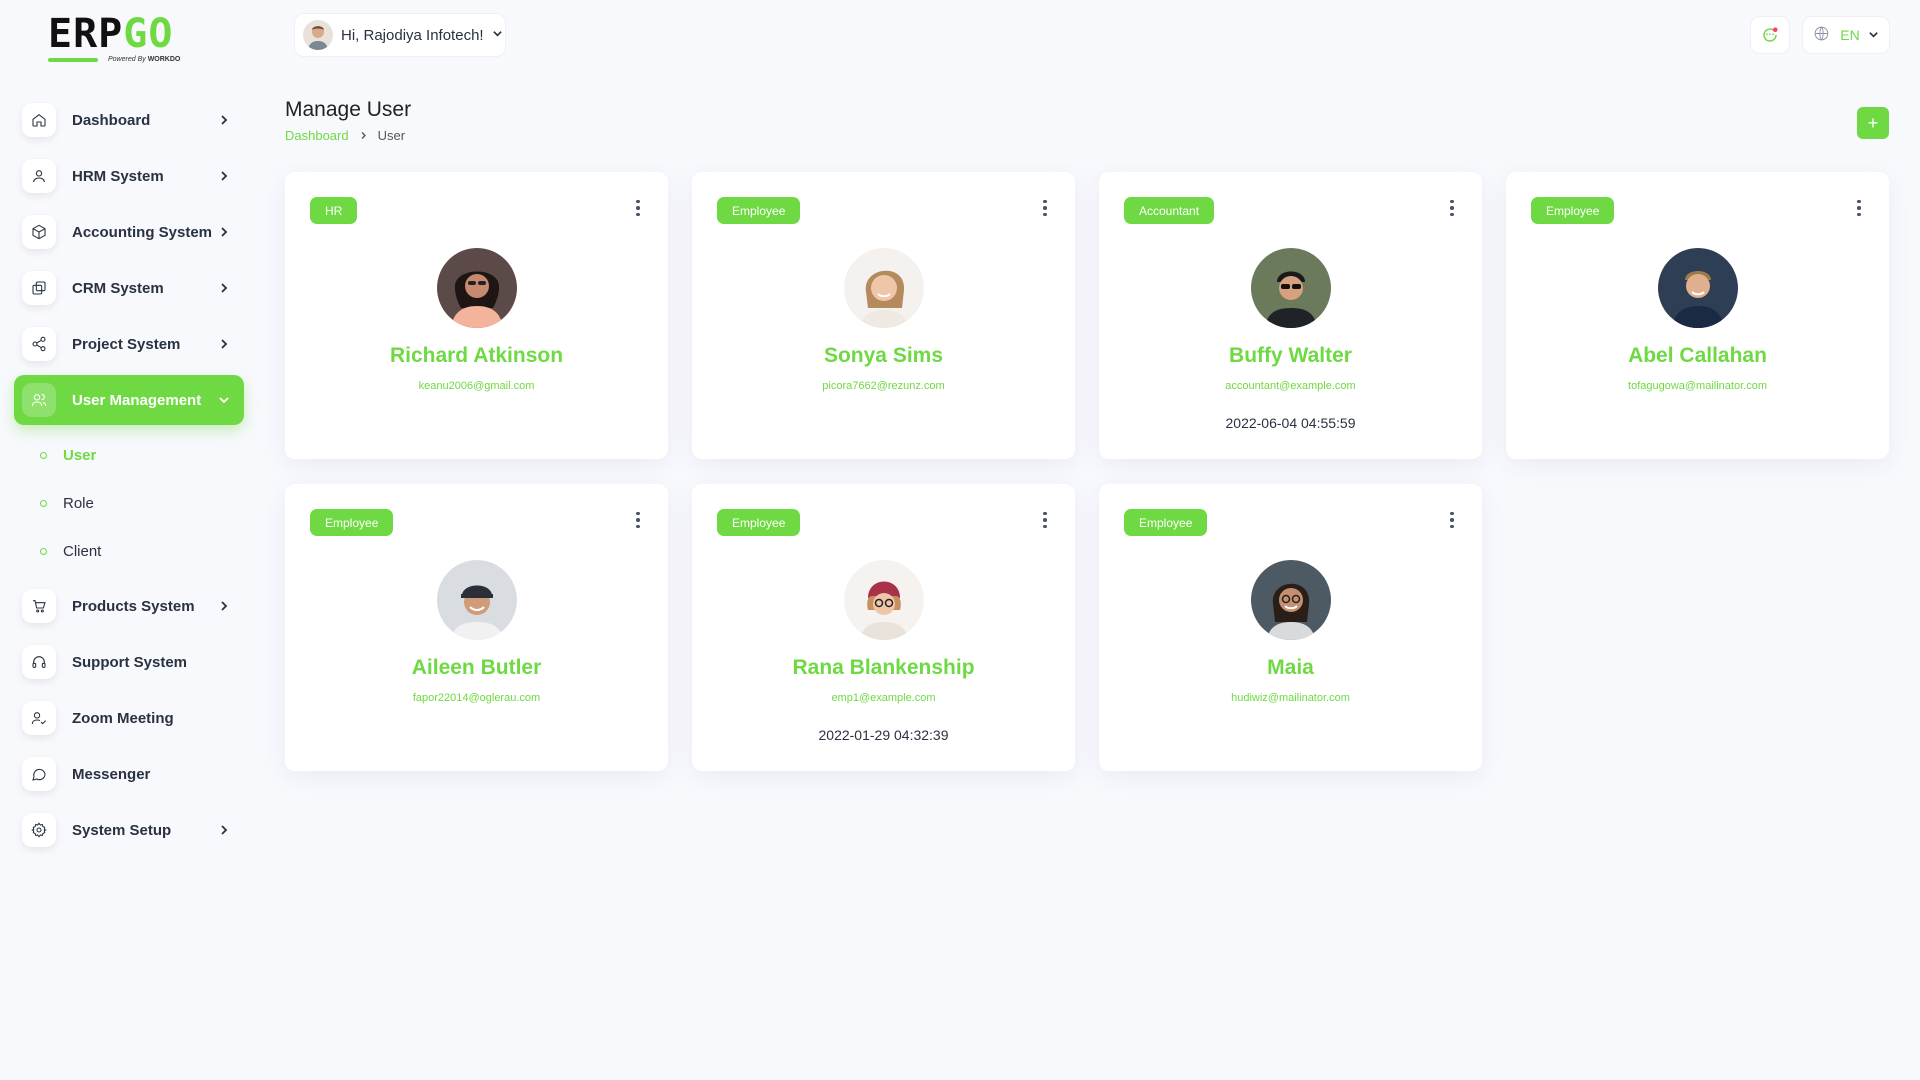 This screenshot has height=1080, width=1920. I want to click on user-date: 2022-01-29 04:32:39, so click(883, 735).